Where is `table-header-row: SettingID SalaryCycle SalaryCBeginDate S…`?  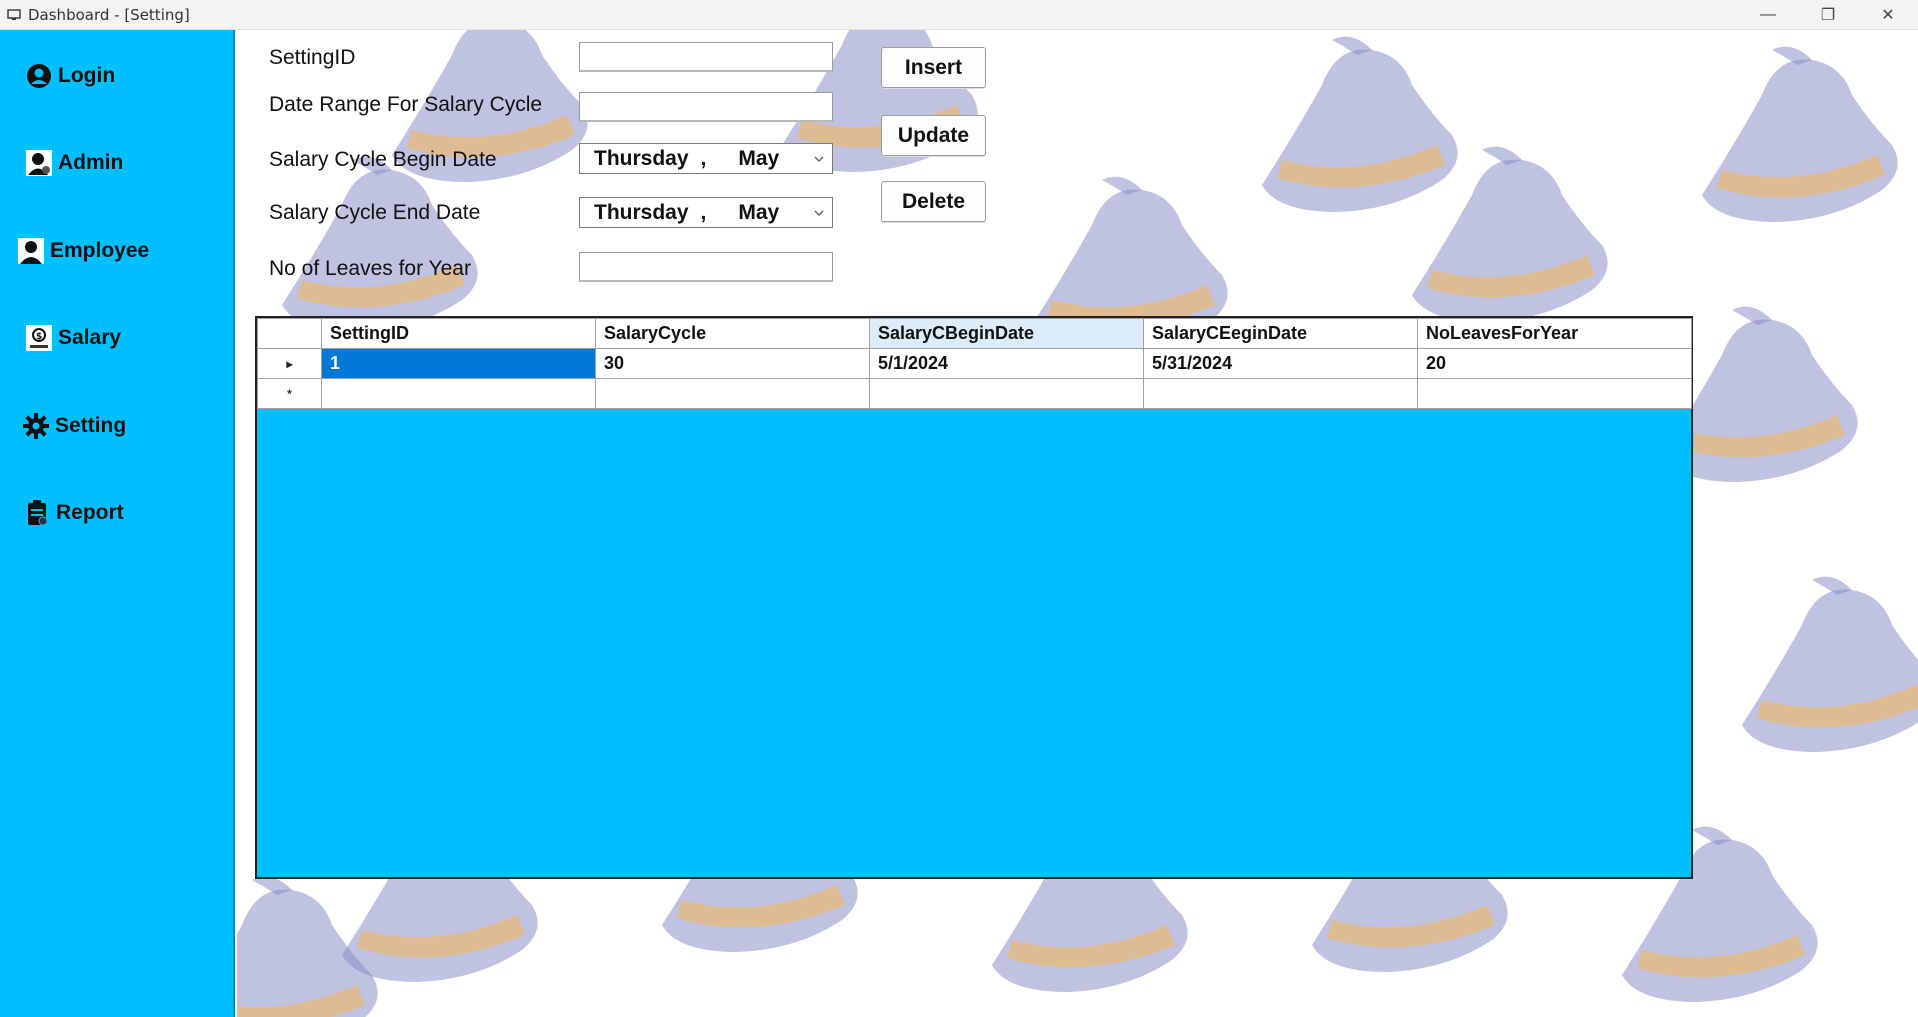 table-header-row: SettingID SalaryCycle SalaryCBeginDate S… is located at coordinates (974, 333).